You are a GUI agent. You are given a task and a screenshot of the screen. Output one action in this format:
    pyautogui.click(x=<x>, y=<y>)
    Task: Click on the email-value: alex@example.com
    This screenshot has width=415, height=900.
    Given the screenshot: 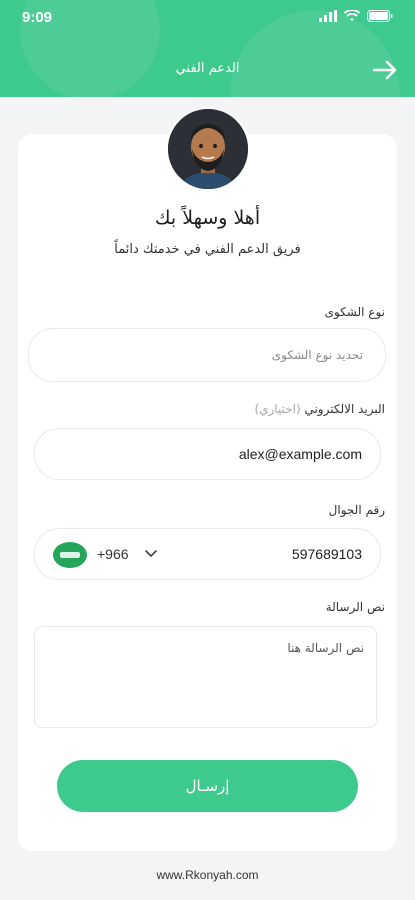 What is the action you would take?
    pyautogui.click(x=300, y=454)
    